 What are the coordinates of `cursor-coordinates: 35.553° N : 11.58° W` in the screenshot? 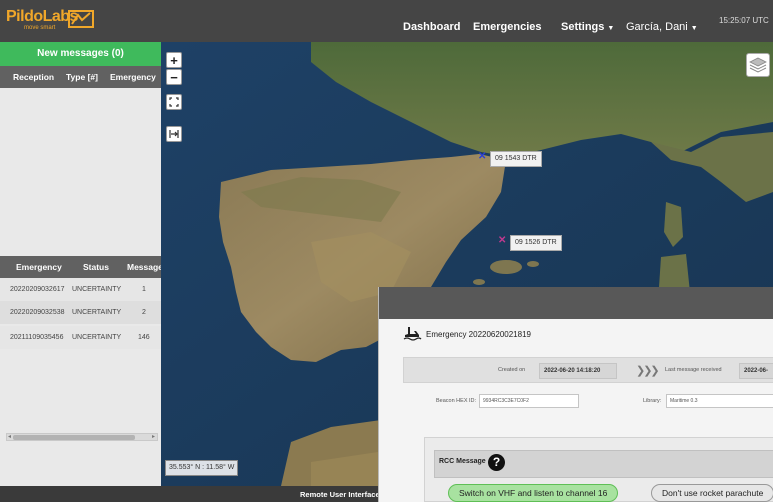 It's located at (202, 468).